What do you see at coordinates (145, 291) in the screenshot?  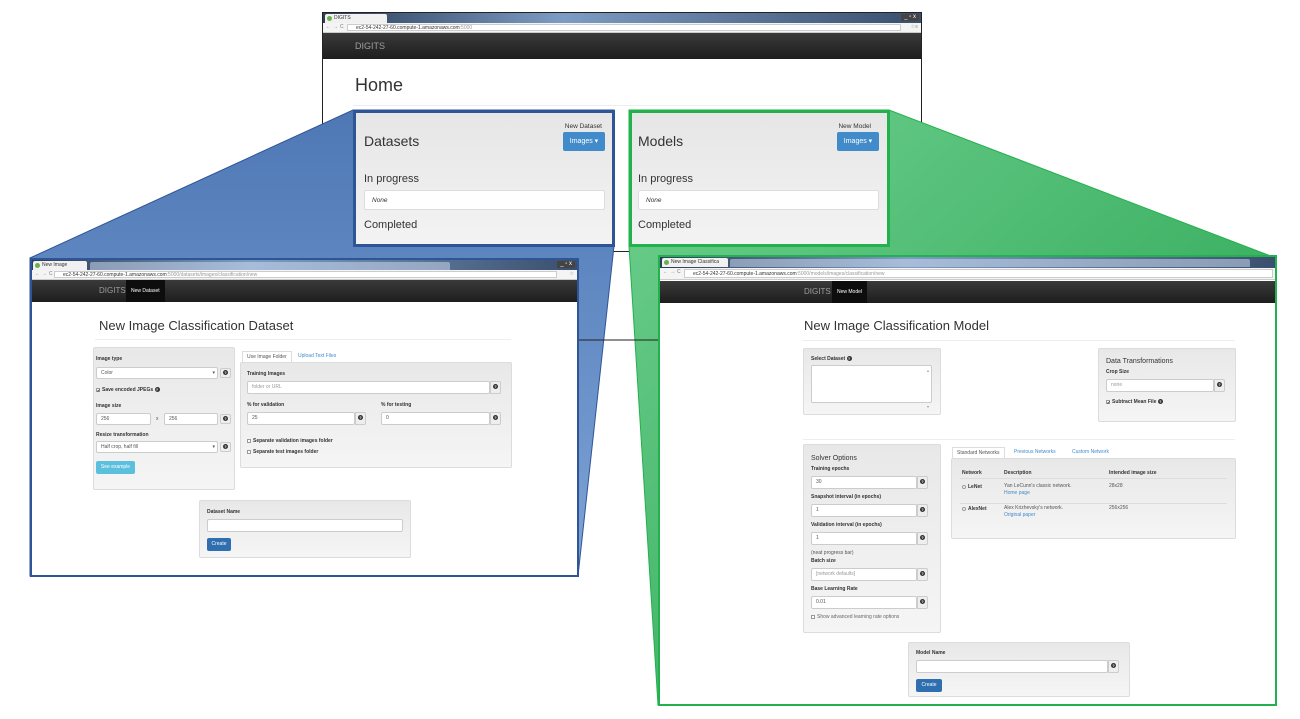 I see `nav-new-dataset: New Dataset` at bounding box center [145, 291].